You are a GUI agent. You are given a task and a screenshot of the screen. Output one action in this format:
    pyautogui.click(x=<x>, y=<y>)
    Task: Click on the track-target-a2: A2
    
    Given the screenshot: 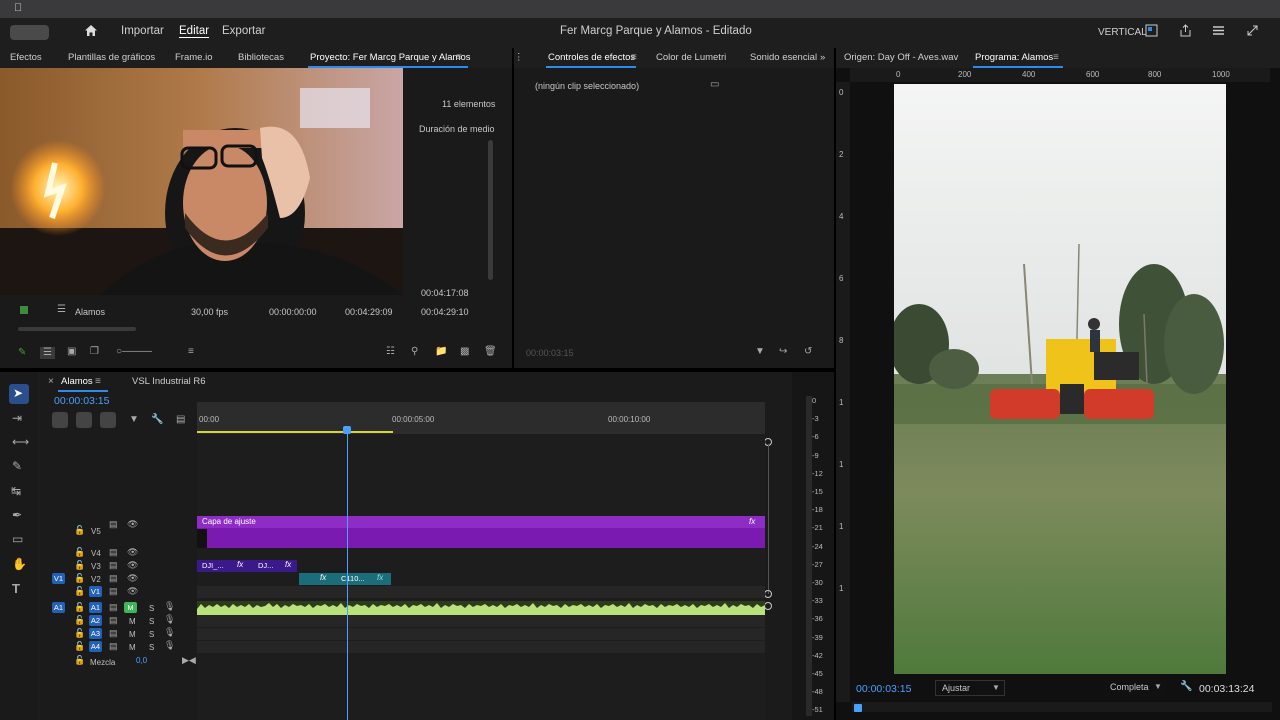 What is the action you would take?
    pyautogui.click(x=95, y=620)
    